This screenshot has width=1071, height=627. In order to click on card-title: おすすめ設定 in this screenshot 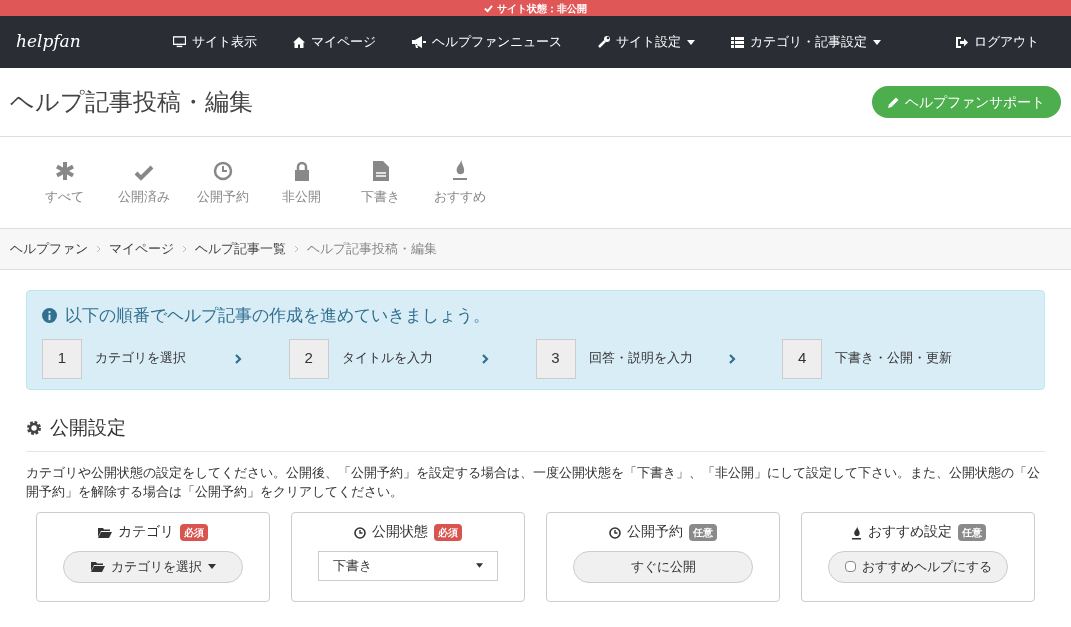, I will do `click(909, 532)`.